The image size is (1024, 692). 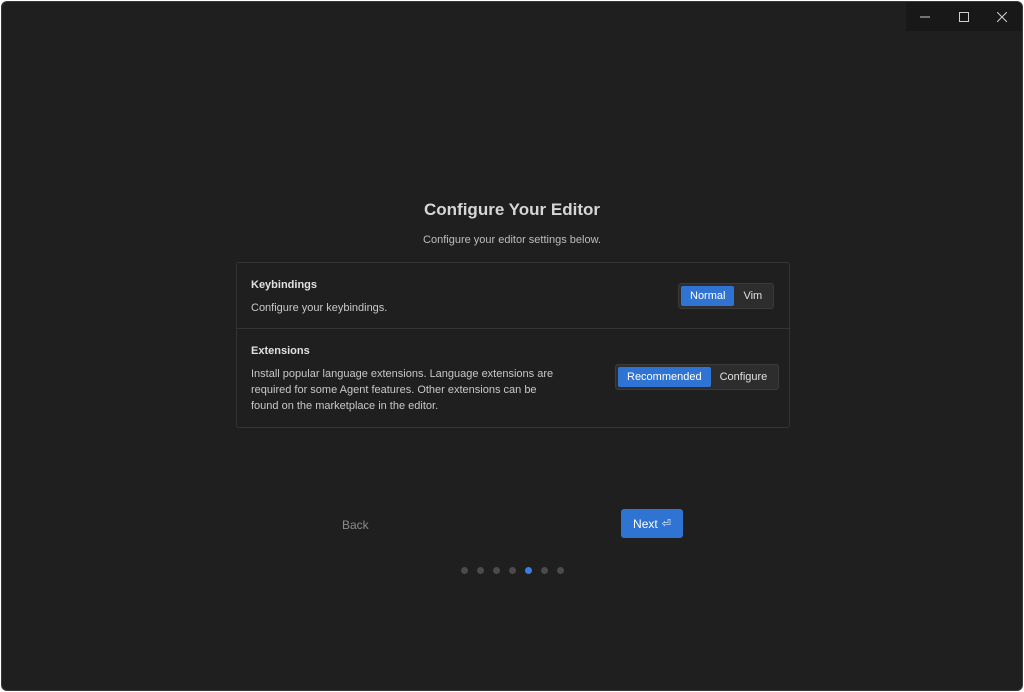 I want to click on next-button-label: Next, so click(x=645, y=523).